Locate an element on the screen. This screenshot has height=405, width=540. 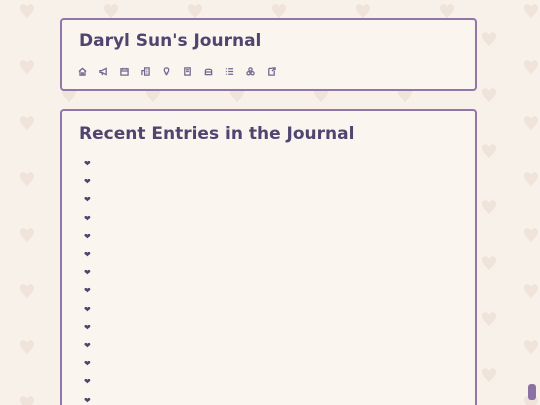
scrollbar-thumb is located at coordinates (532, 392).